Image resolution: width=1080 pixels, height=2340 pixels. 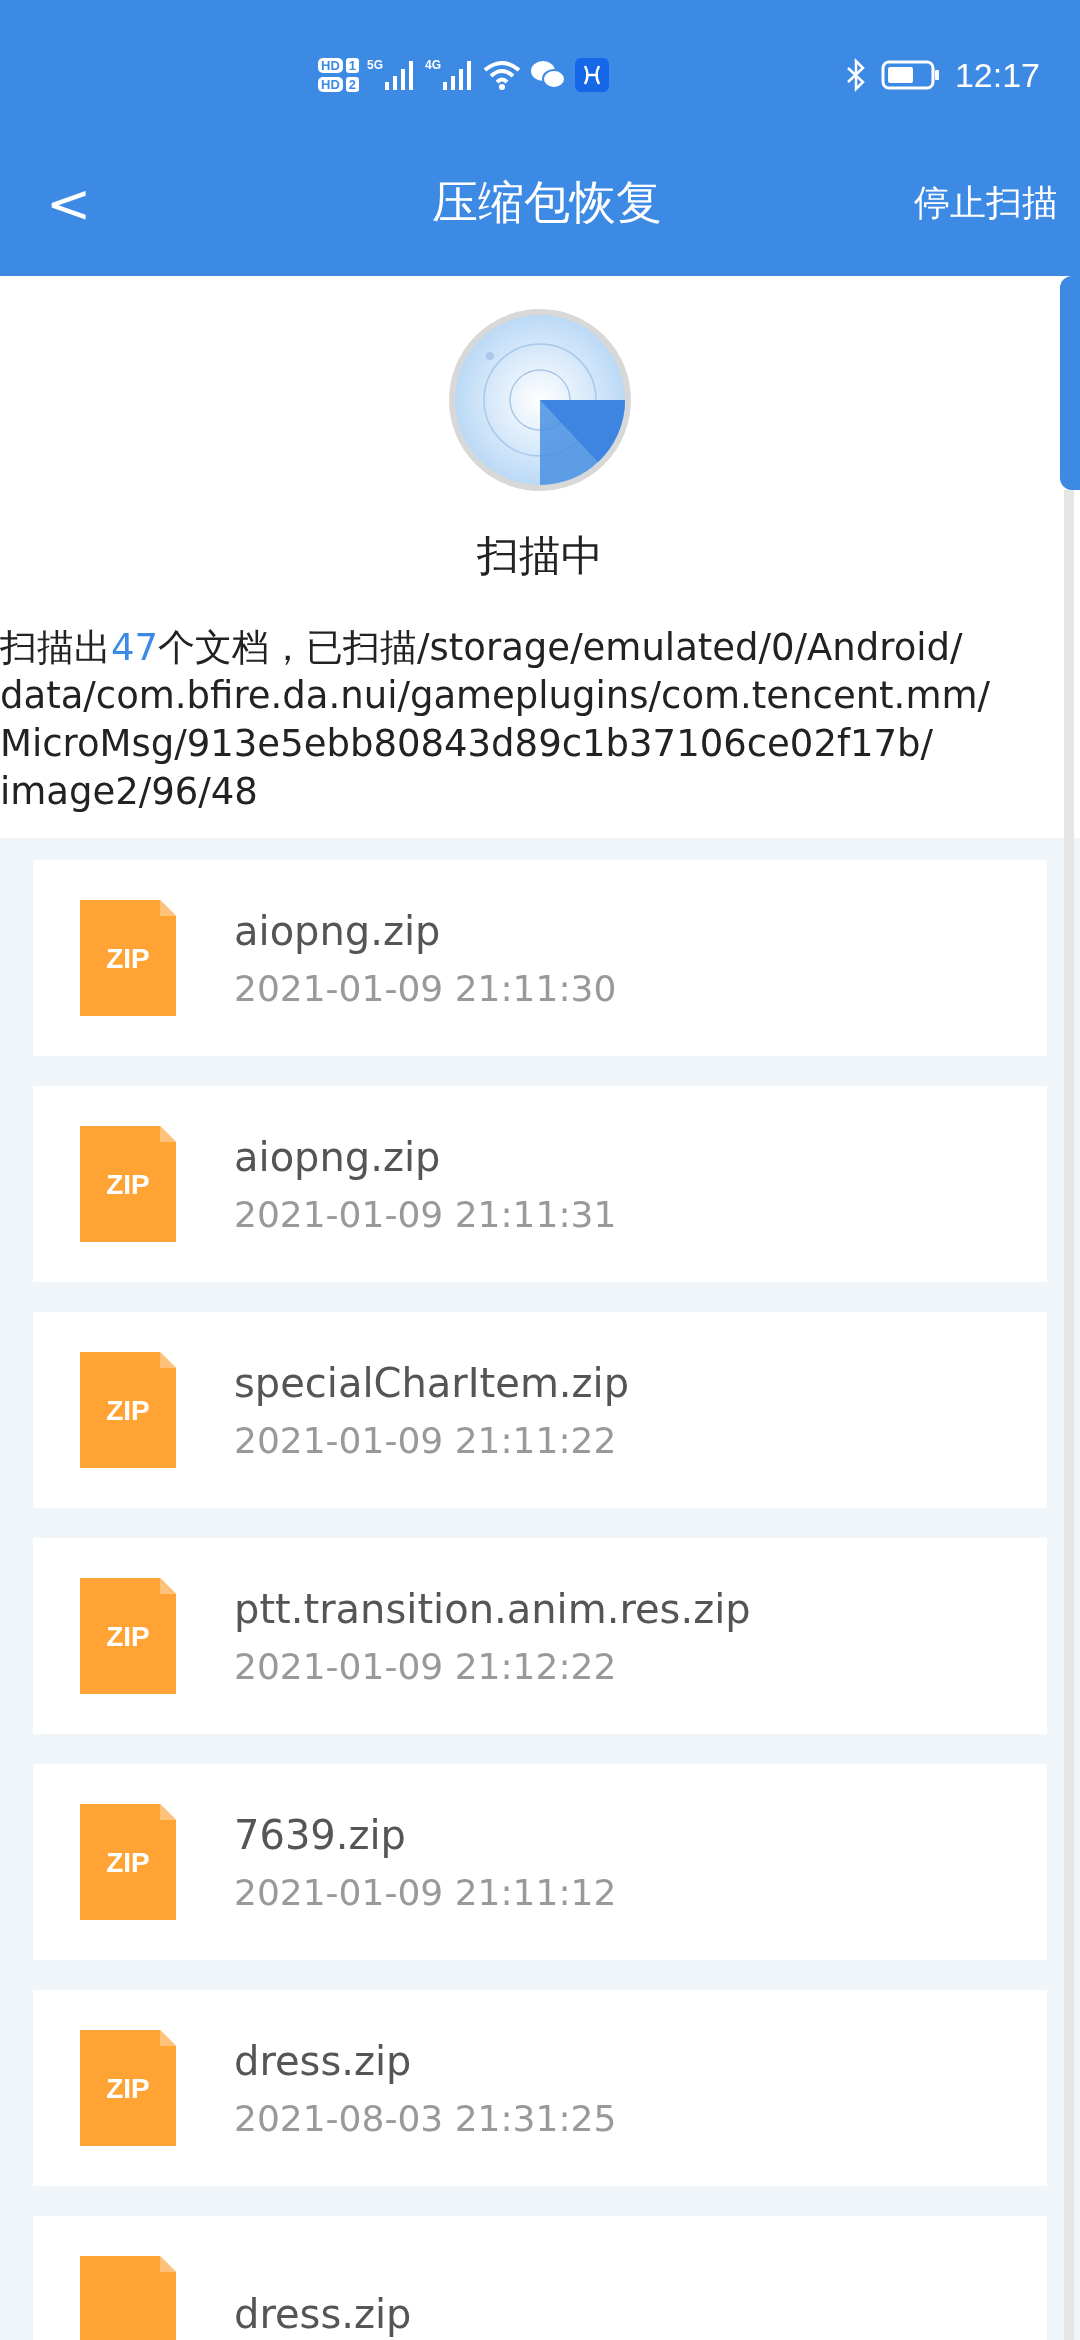 What do you see at coordinates (540, 958) in the screenshot?
I see `file-card: ZIP aiopng.zip 2021-01-09 21:11:30` at bounding box center [540, 958].